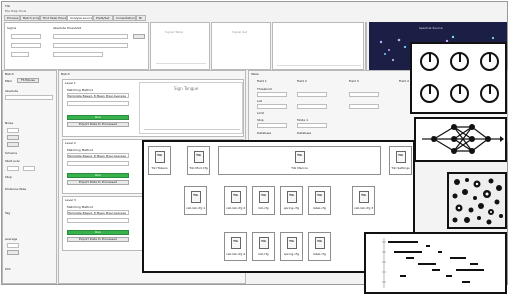 The image size is (510, 298). Describe the element at coordinates (303, 120) in the screenshot. I see `row-label-5: Mode 1` at that location.